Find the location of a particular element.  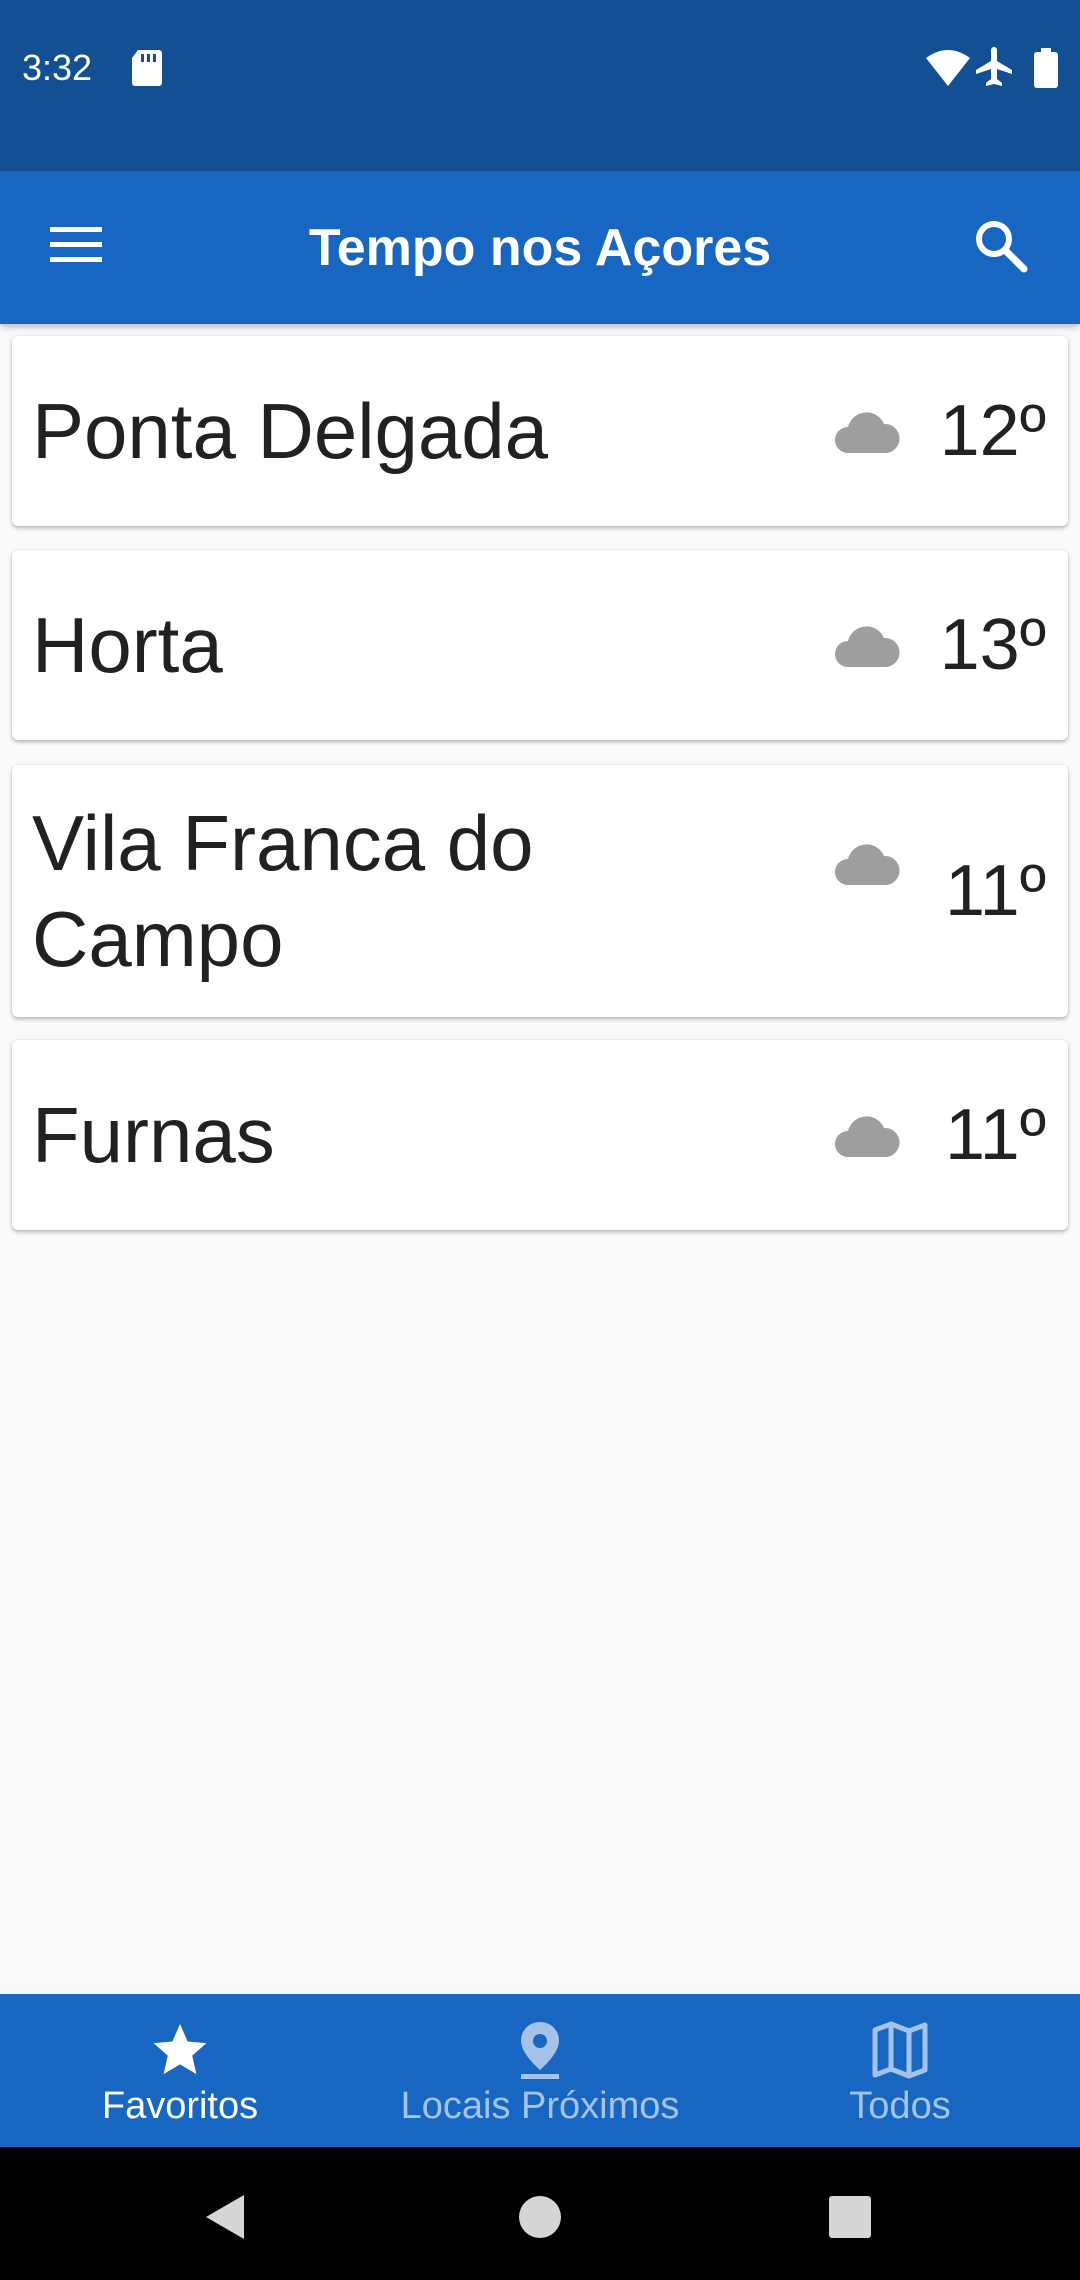

status-bar: 3:32 is located at coordinates (540, 85).